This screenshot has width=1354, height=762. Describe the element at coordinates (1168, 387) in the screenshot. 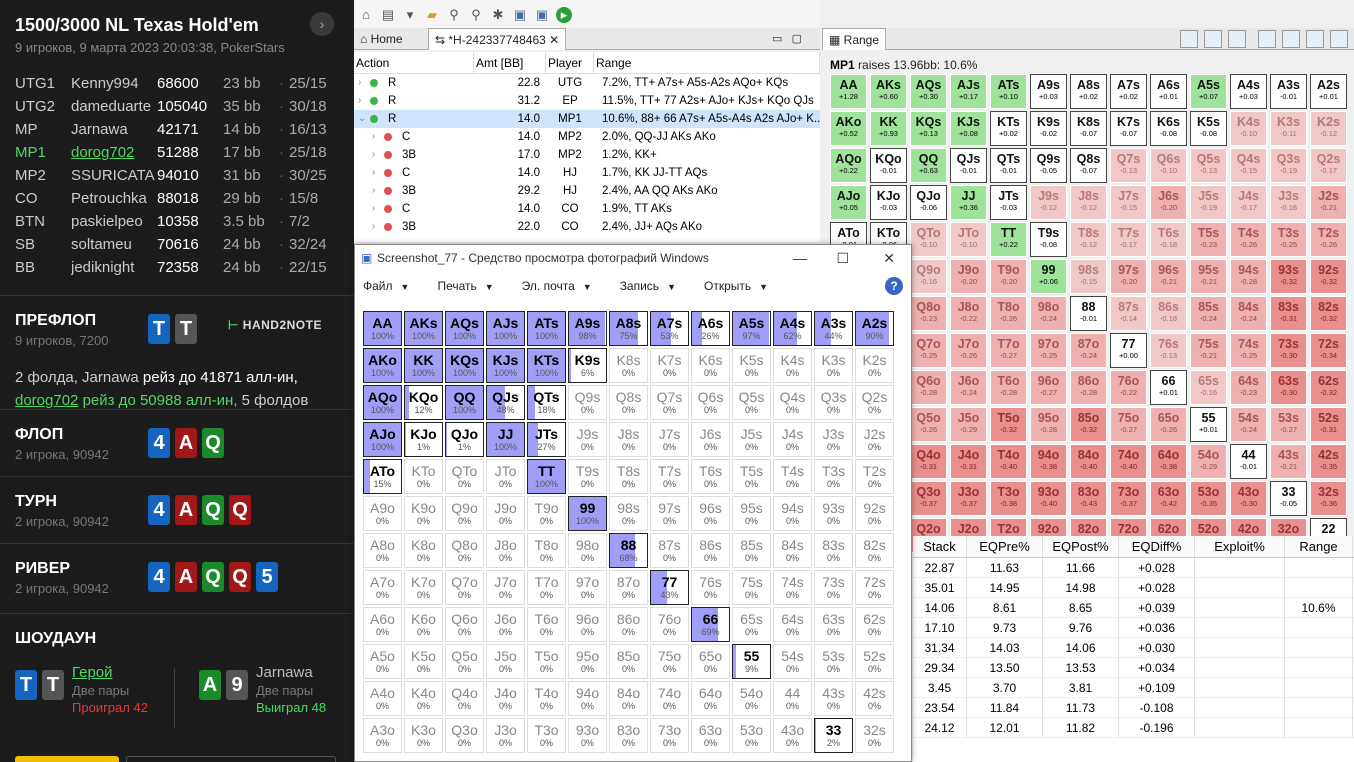

I see `range-cell: 66 +0.01` at that location.